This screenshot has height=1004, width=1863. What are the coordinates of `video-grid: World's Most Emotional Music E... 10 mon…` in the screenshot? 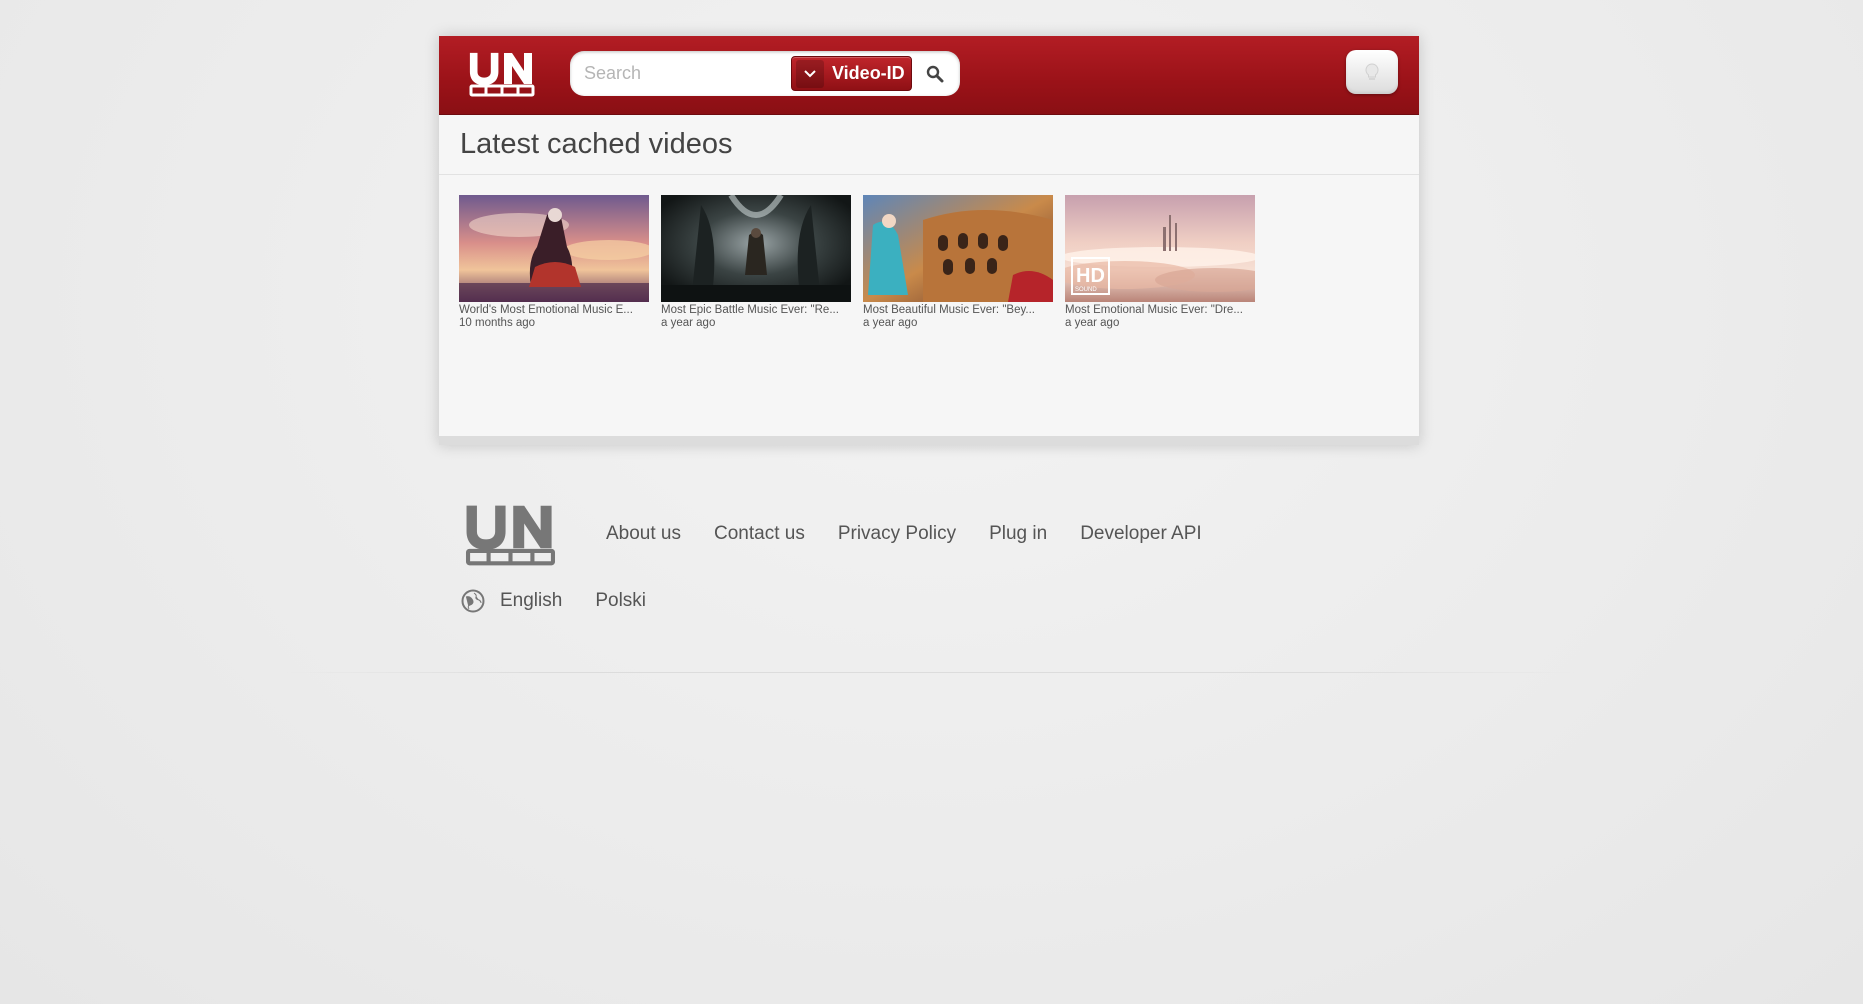 It's located at (857, 262).